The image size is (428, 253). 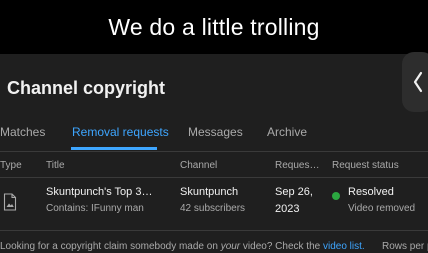 I want to click on tabs-divider, so click(x=214, y=151).